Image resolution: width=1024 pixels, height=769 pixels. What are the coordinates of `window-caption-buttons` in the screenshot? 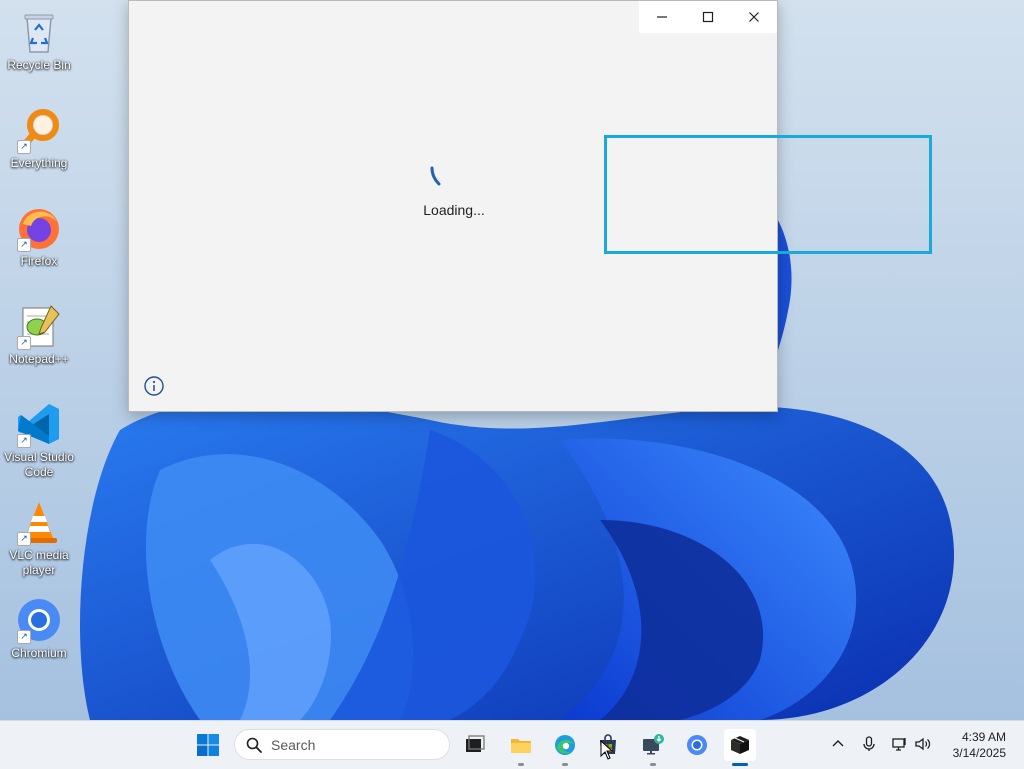 It's located at (708, 17).